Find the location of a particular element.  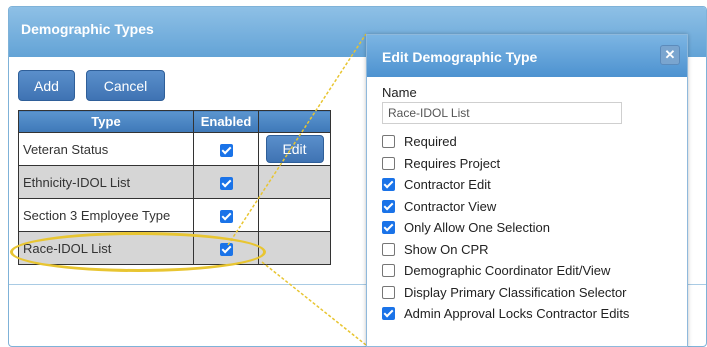

add-button: Add is located at coordinates (46, 85).